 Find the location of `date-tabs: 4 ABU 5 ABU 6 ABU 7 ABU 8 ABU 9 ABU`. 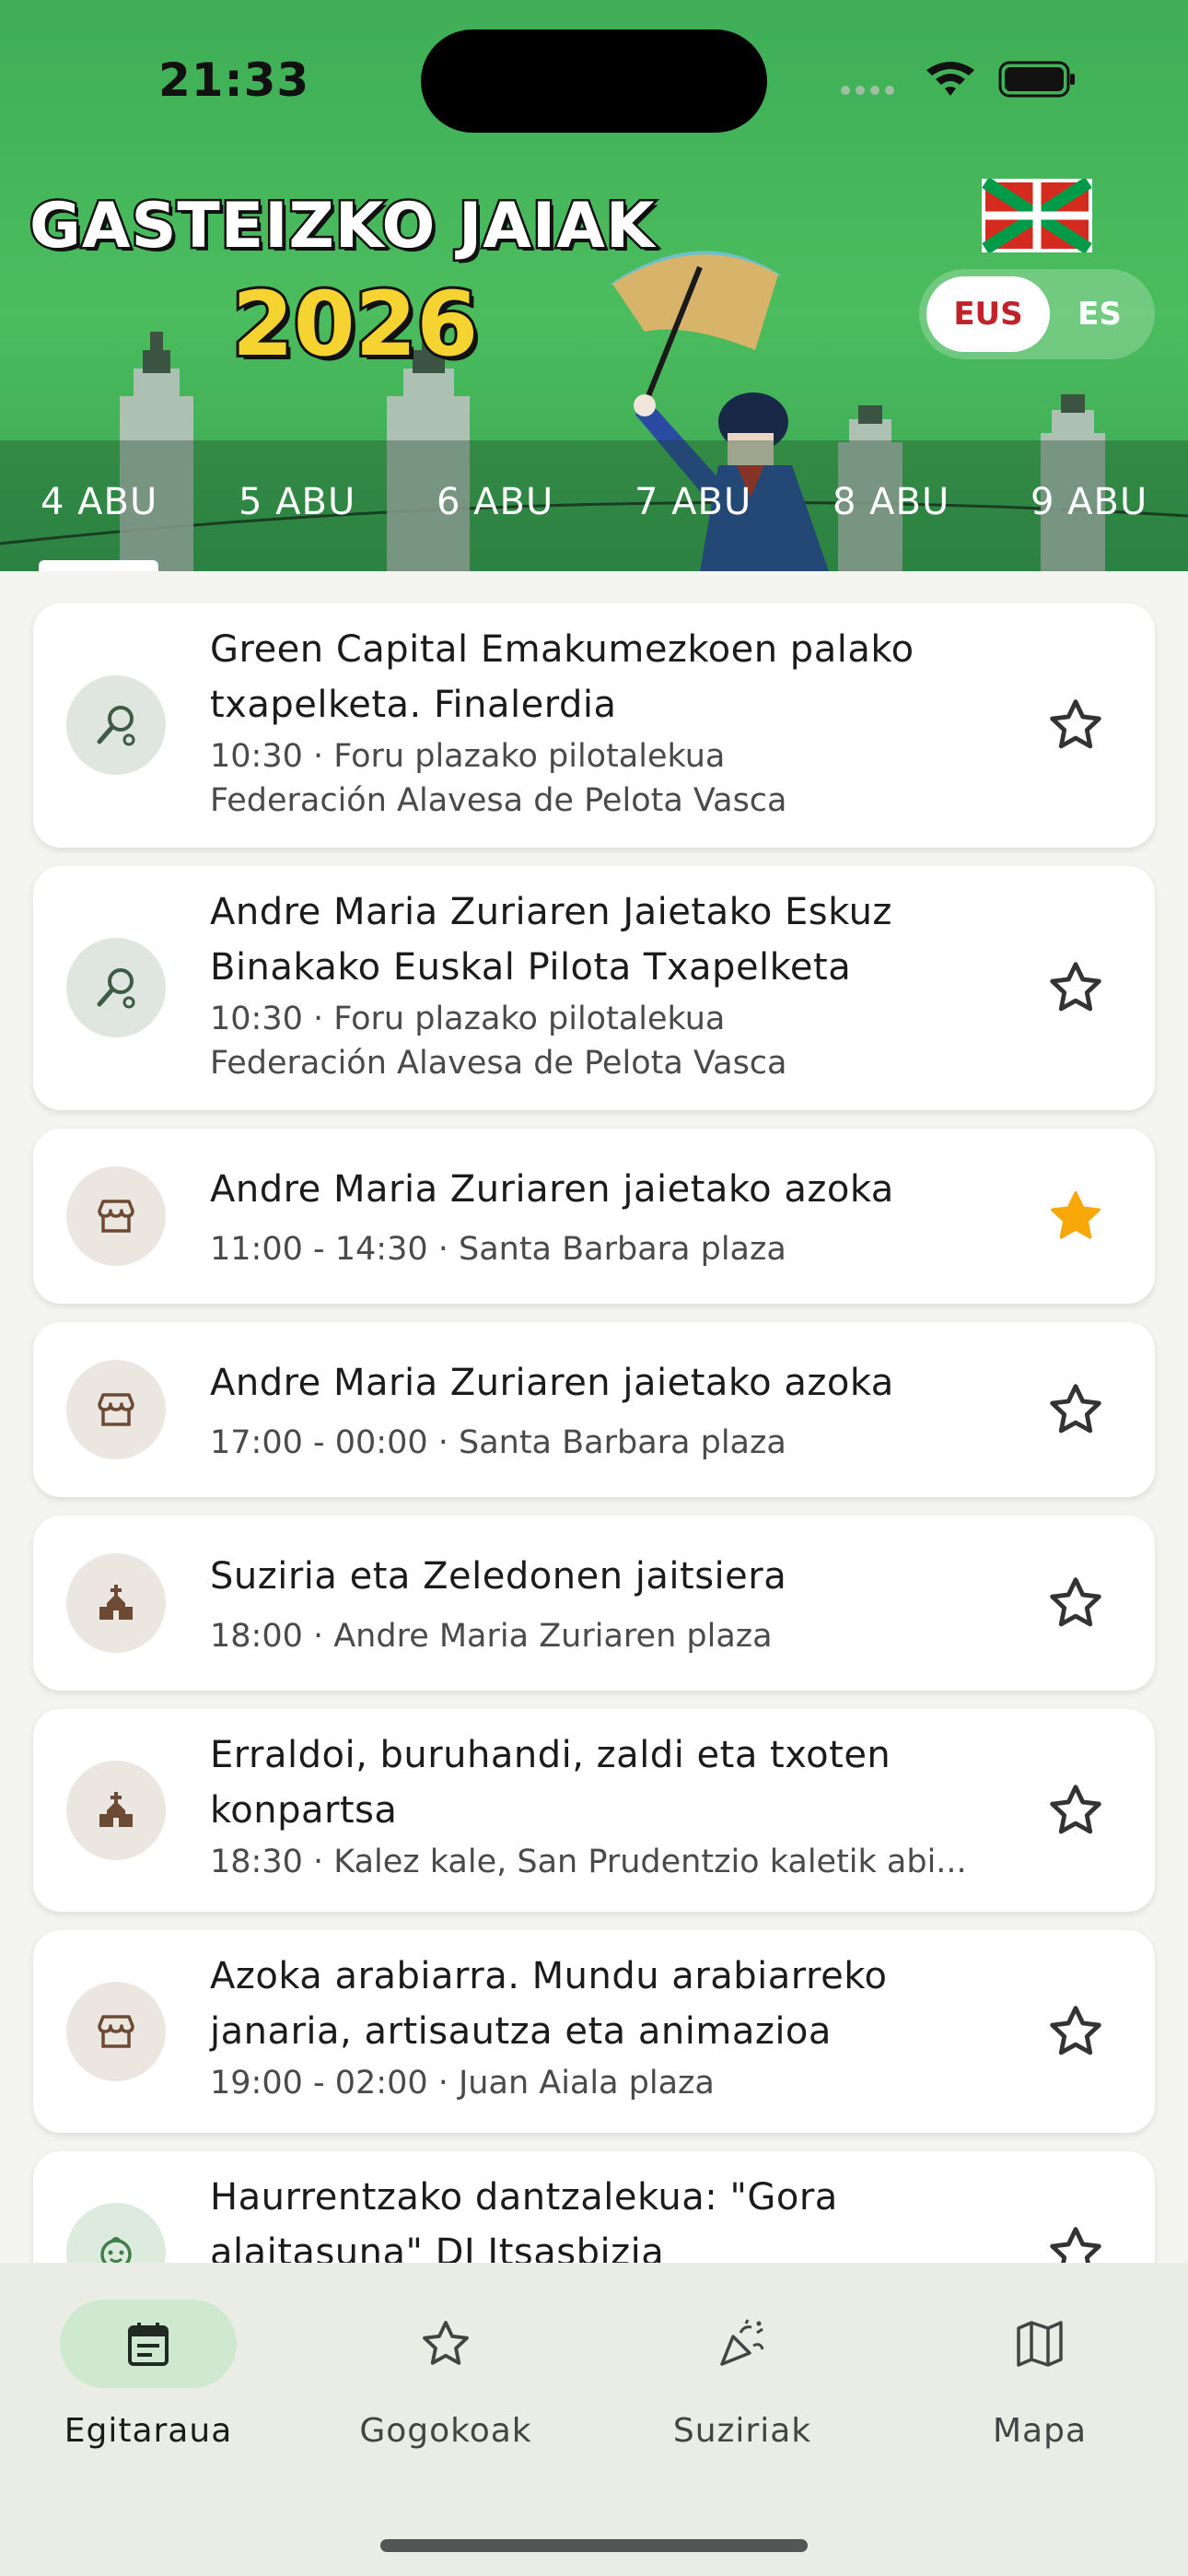

date-tabs: 4 ABU 5 ABU 6 ABU 7 ABU 8 ABU 9 ABU is located at coordinates (594, 506).